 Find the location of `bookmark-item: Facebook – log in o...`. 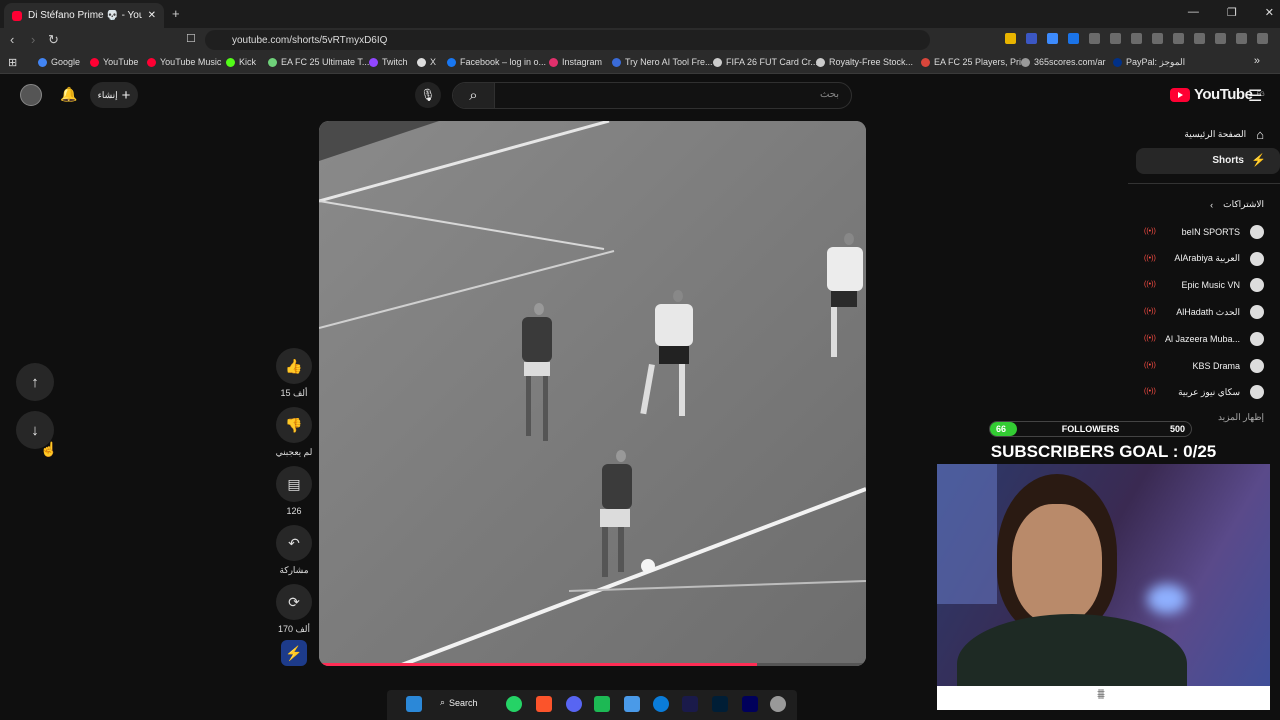

bookmark-item: Facebook – log in o... is located at coordinates (496, 62).